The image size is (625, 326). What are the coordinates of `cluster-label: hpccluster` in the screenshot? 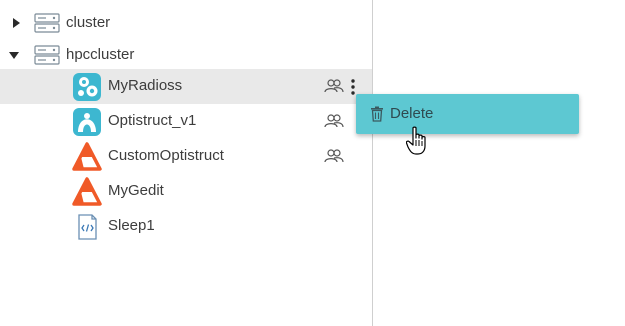 It's located at (100, 54).